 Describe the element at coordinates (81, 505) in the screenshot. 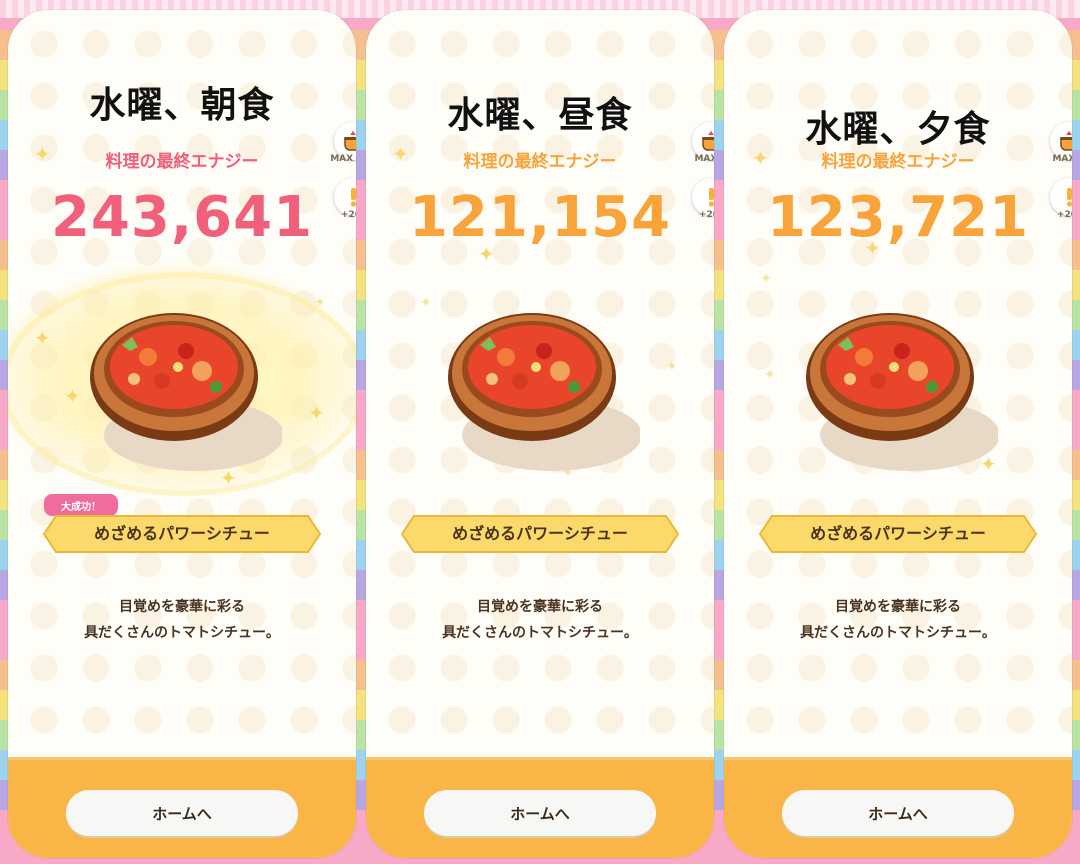

I see `great-success-badge: 大成功！` at that location.